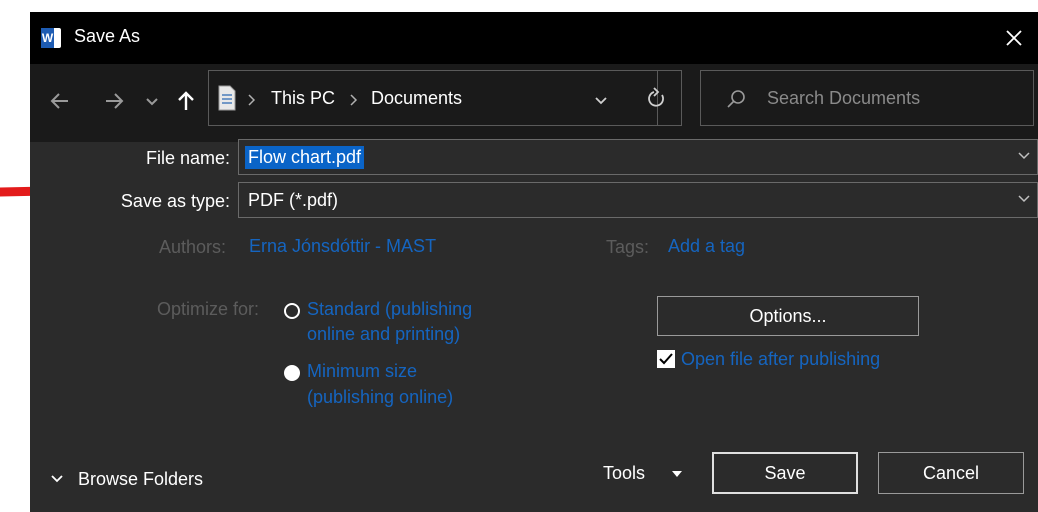  What do you see at coordinates (292, 373) in the screenshot?
I see `radio-minimum-size` at bounding box center [292, 373].